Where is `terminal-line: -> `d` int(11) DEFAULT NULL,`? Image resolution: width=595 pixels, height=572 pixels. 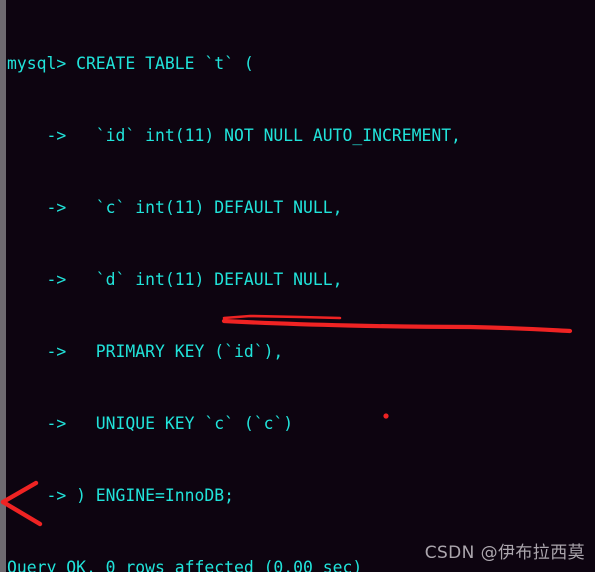
terminal-line: -> `d` int(11) DEFAULT NULL, is located at coordinates (175, 279).